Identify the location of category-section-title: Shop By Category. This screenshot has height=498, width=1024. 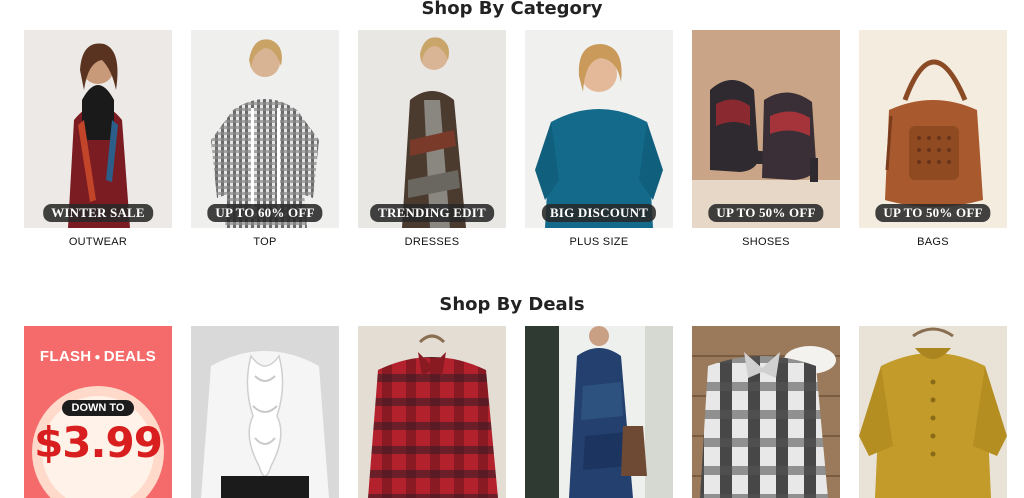
(512, 9).